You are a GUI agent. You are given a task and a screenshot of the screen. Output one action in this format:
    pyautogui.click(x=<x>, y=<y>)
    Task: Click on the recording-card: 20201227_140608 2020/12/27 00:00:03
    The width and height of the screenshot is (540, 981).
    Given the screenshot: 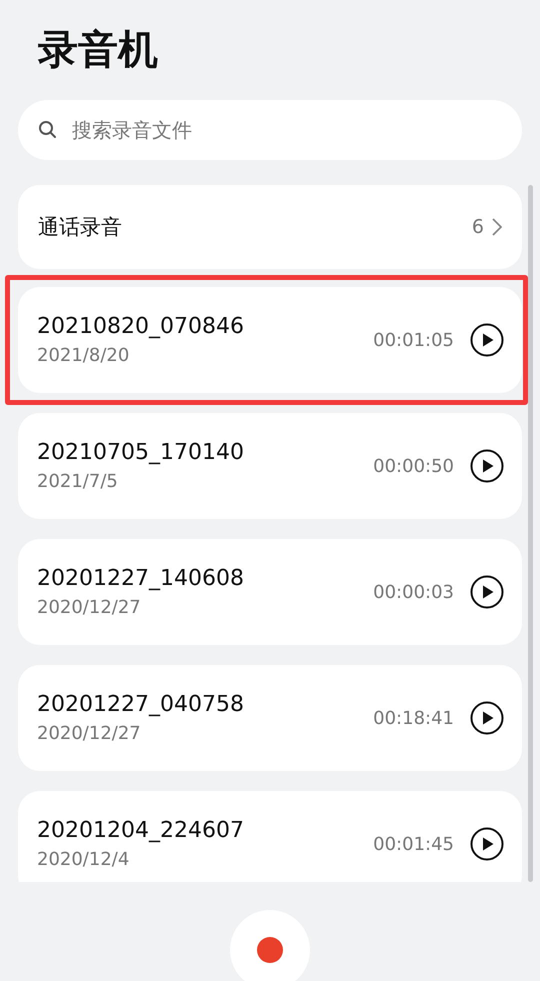 What is the action you would take?
    pyautogui.click(x=270, y=592)
    